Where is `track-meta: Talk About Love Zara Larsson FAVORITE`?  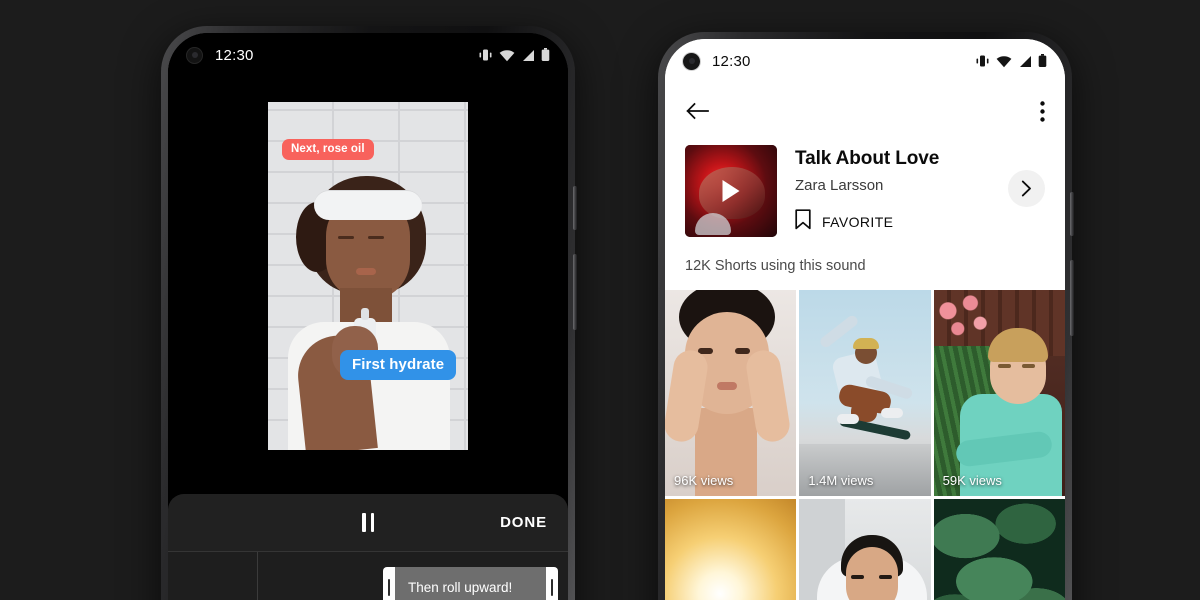 track-meta: Talk About Love Zara Larsson FAVORITE is located at coordinates (888, 190).